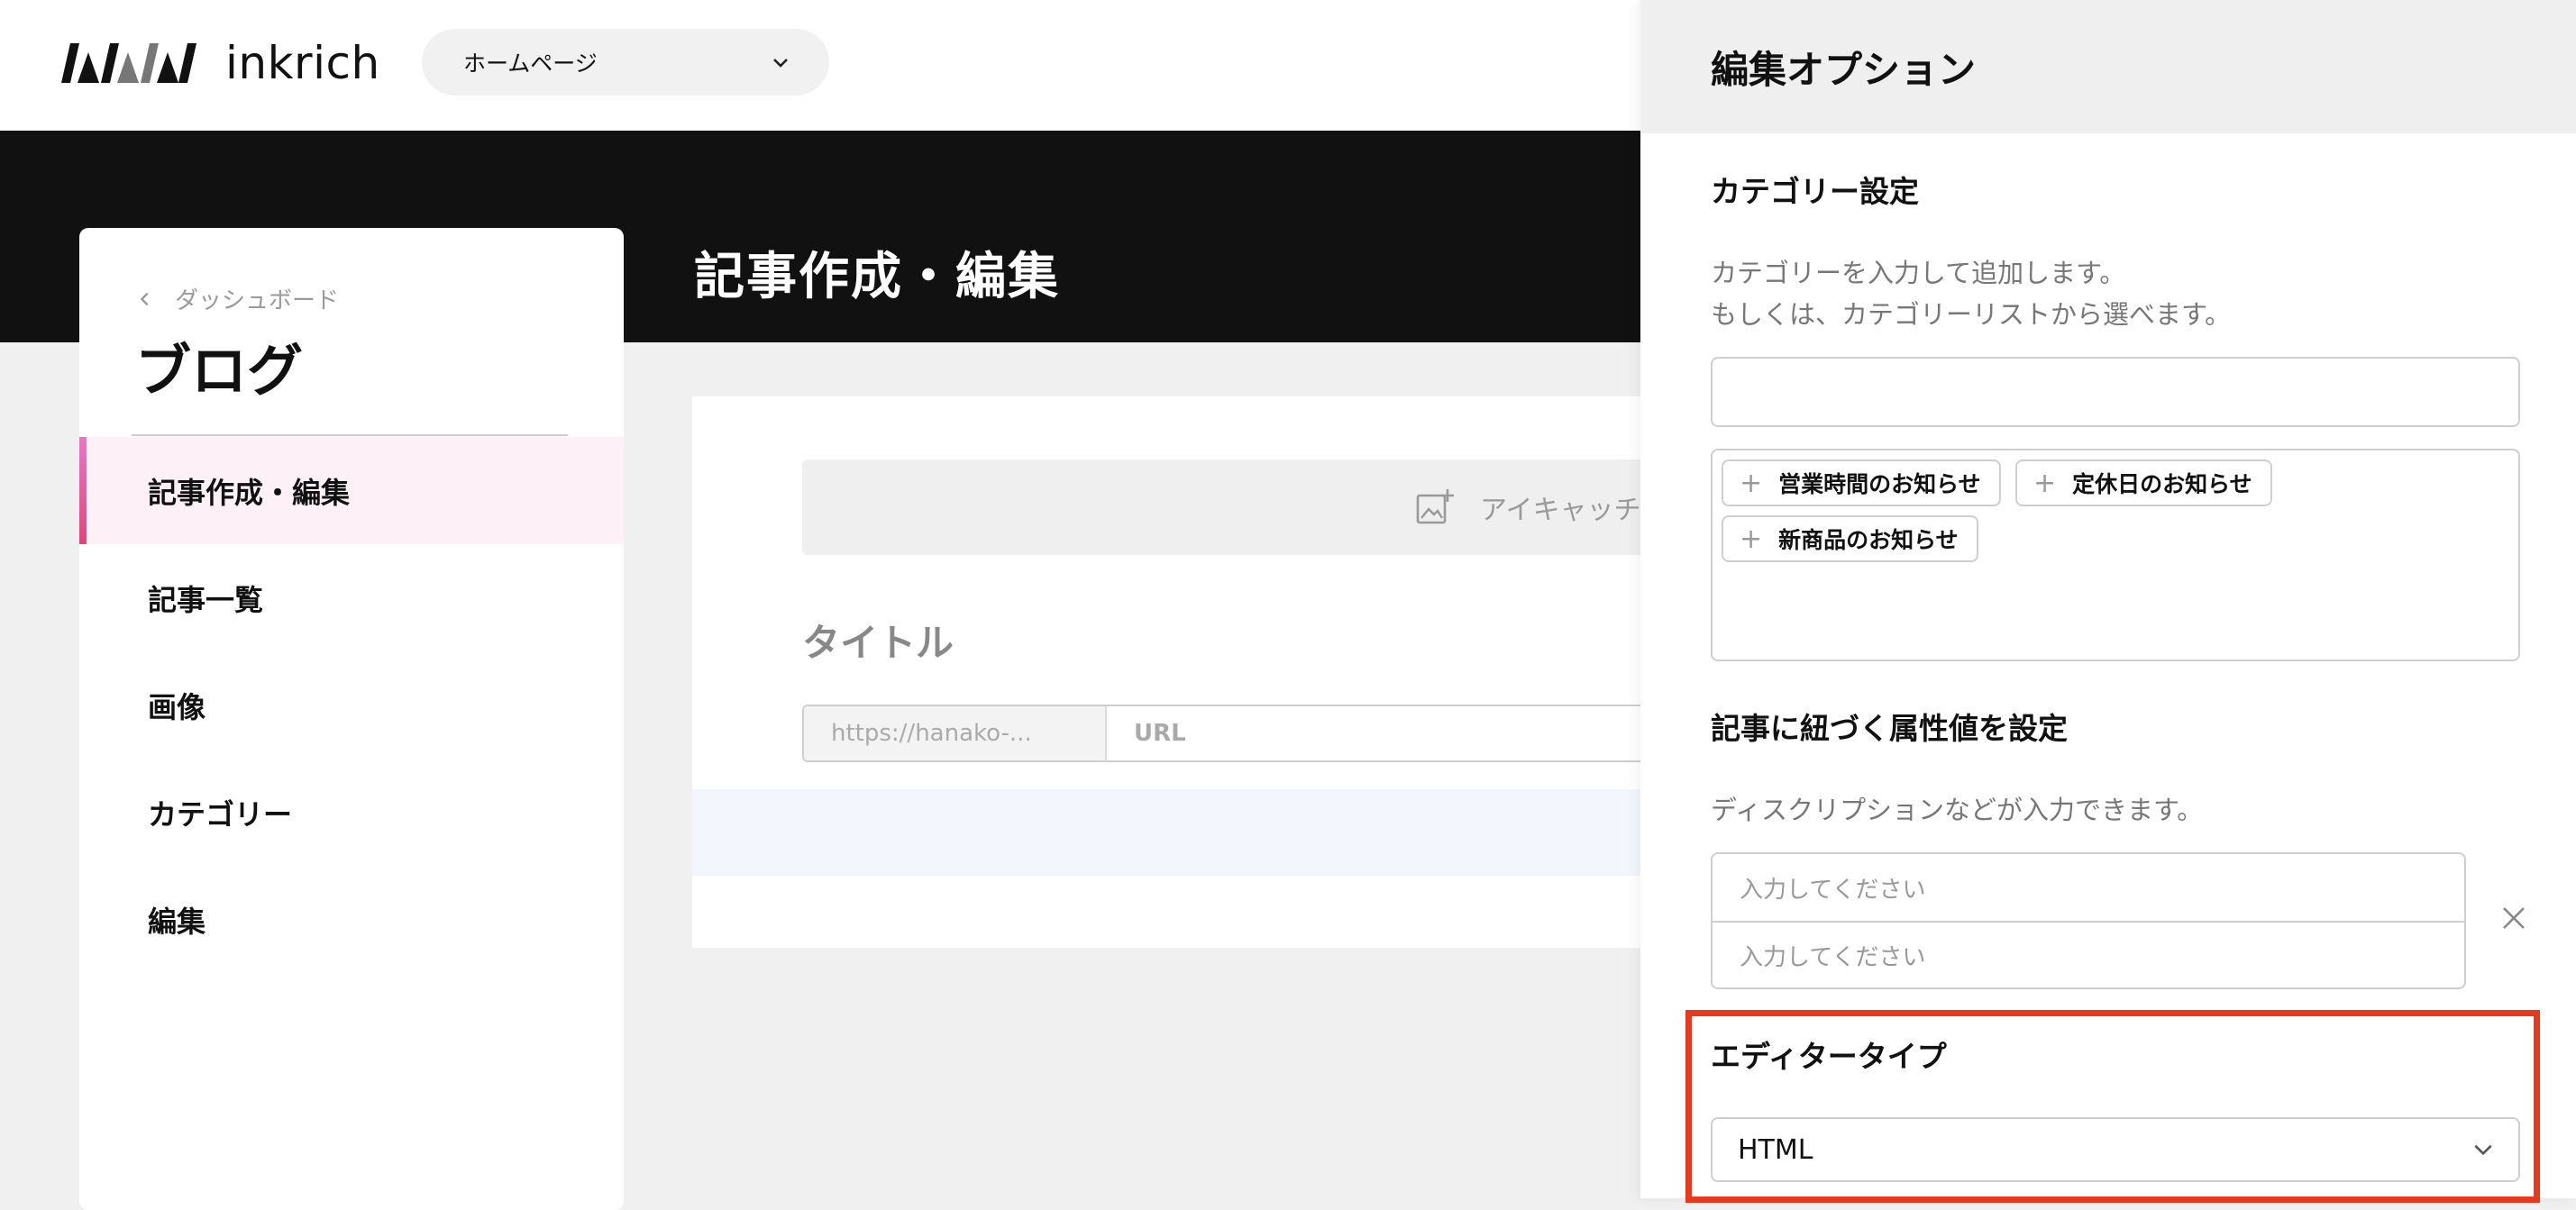 This screenshot has height=1210, width=2576. Describe the element at coordinates (625, 62) in the screenshot. I see `site-select-dropdown: ホームページ` at that location.